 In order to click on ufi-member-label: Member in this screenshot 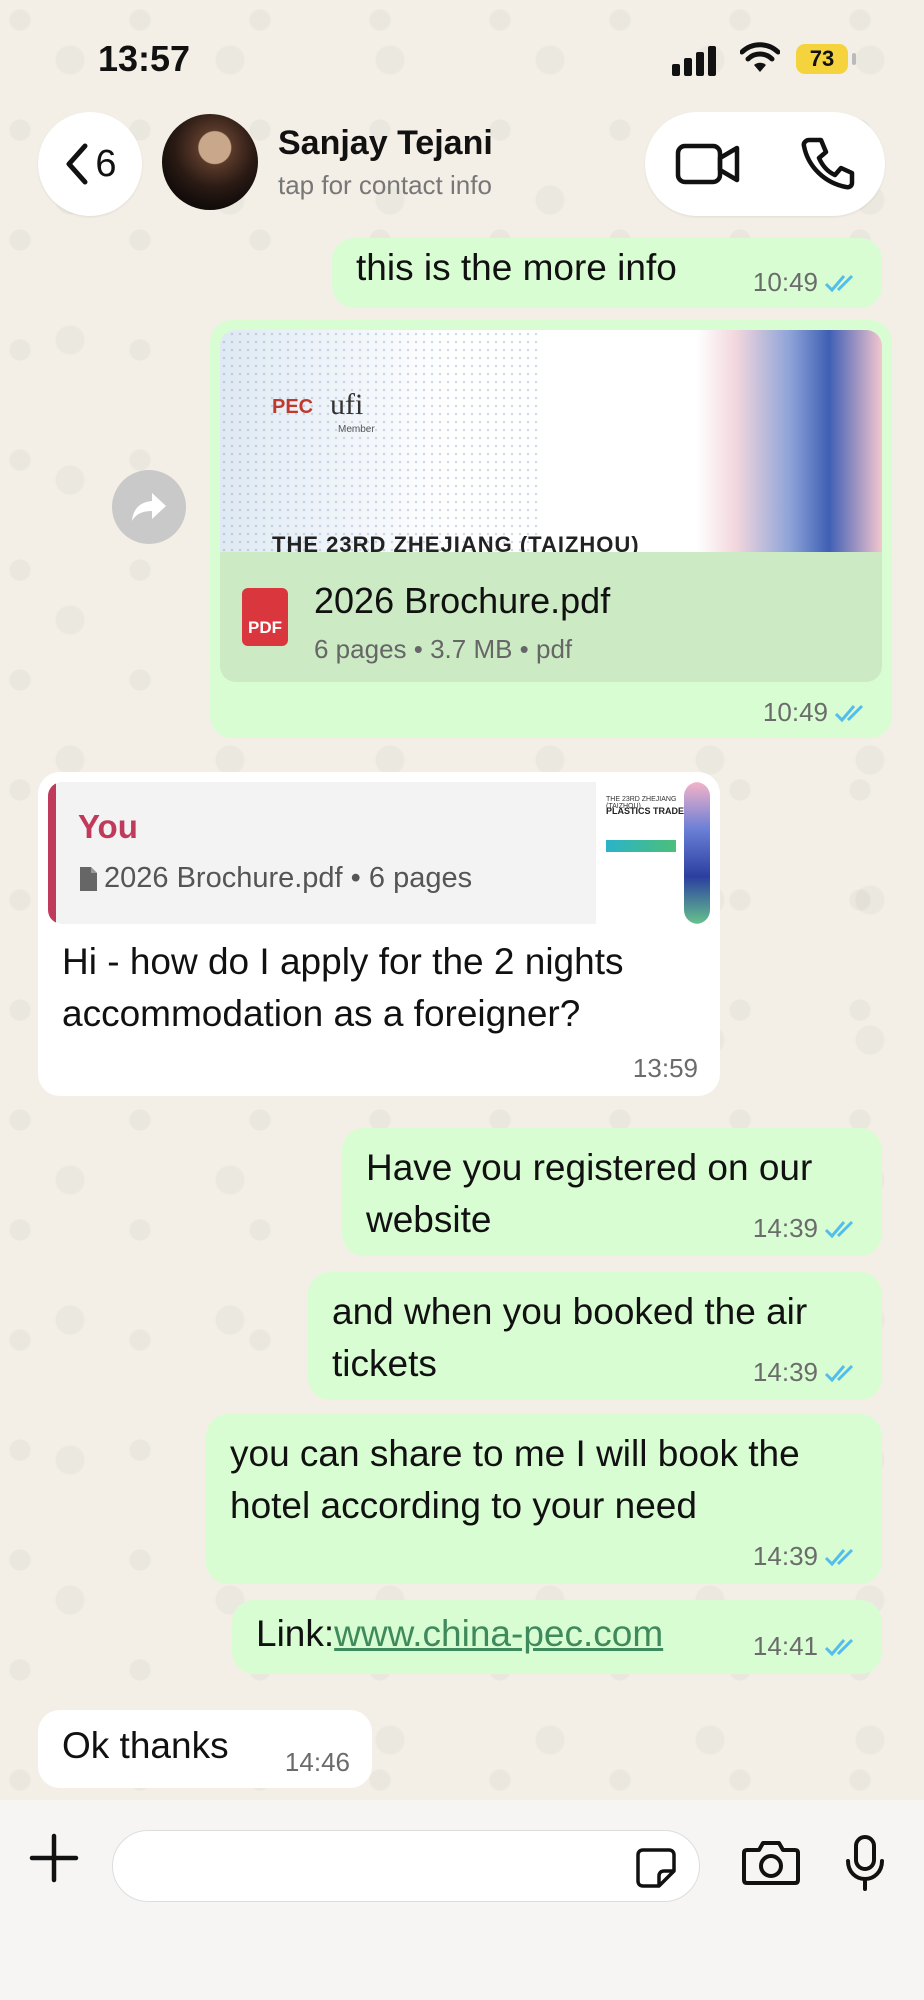, I will do `click(356, 429)`.